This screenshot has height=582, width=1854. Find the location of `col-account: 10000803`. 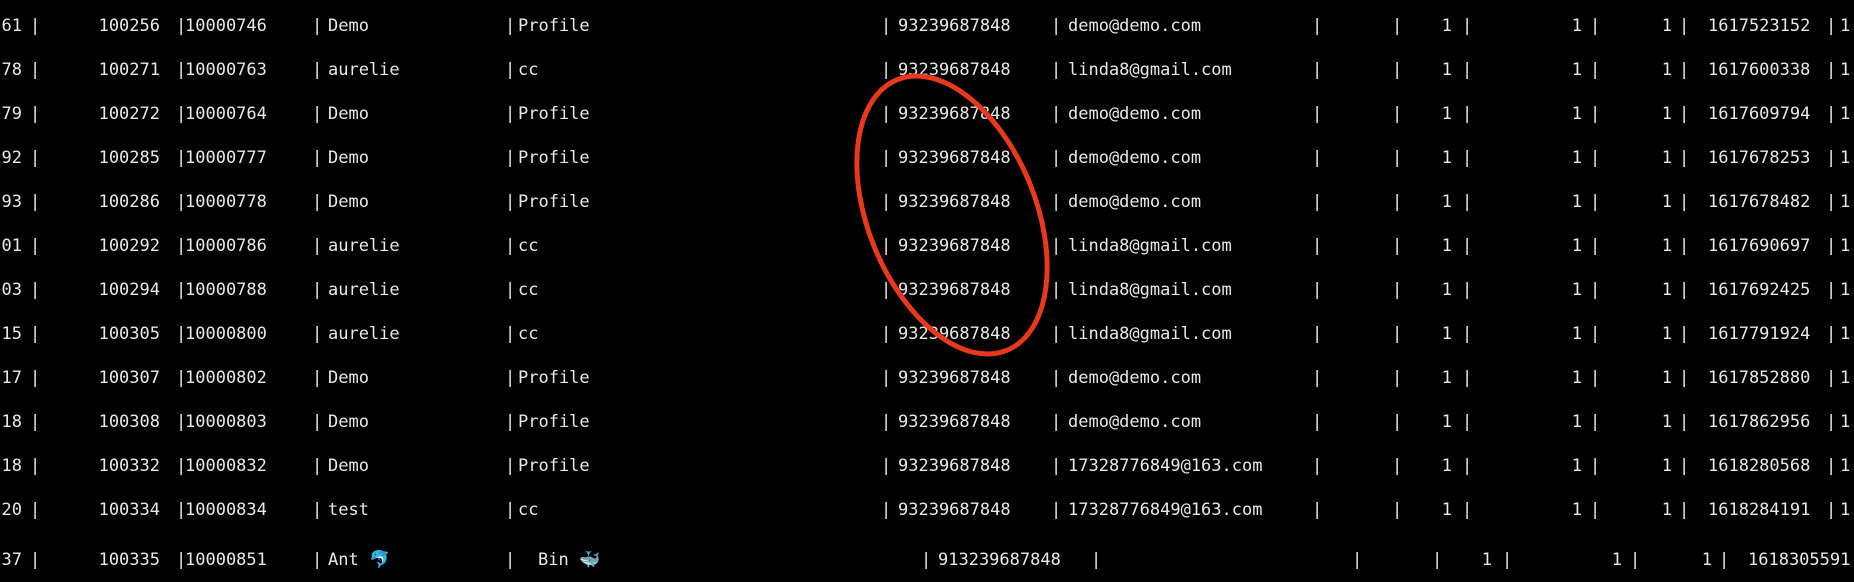

col-account: 10000803 is located at coordinates (226, 422).